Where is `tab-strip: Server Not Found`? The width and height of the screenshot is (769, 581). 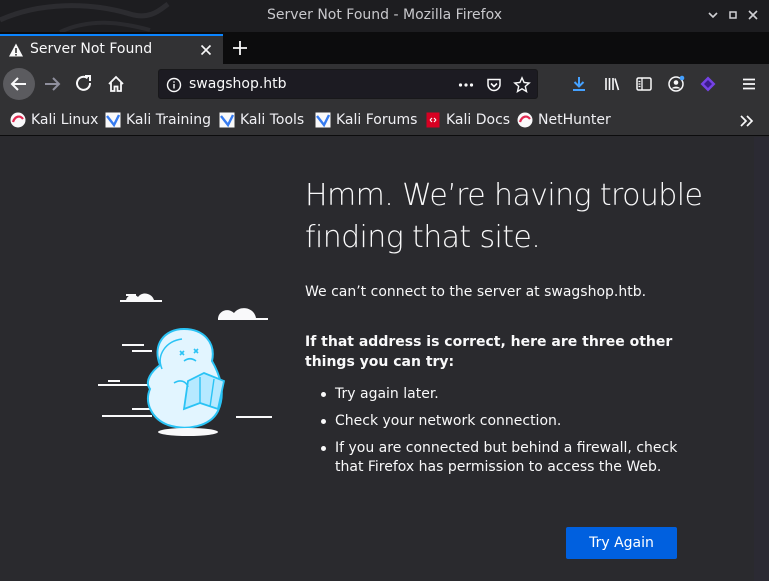
tab-strip: Server Not Found is located at coordinates (384, 48).